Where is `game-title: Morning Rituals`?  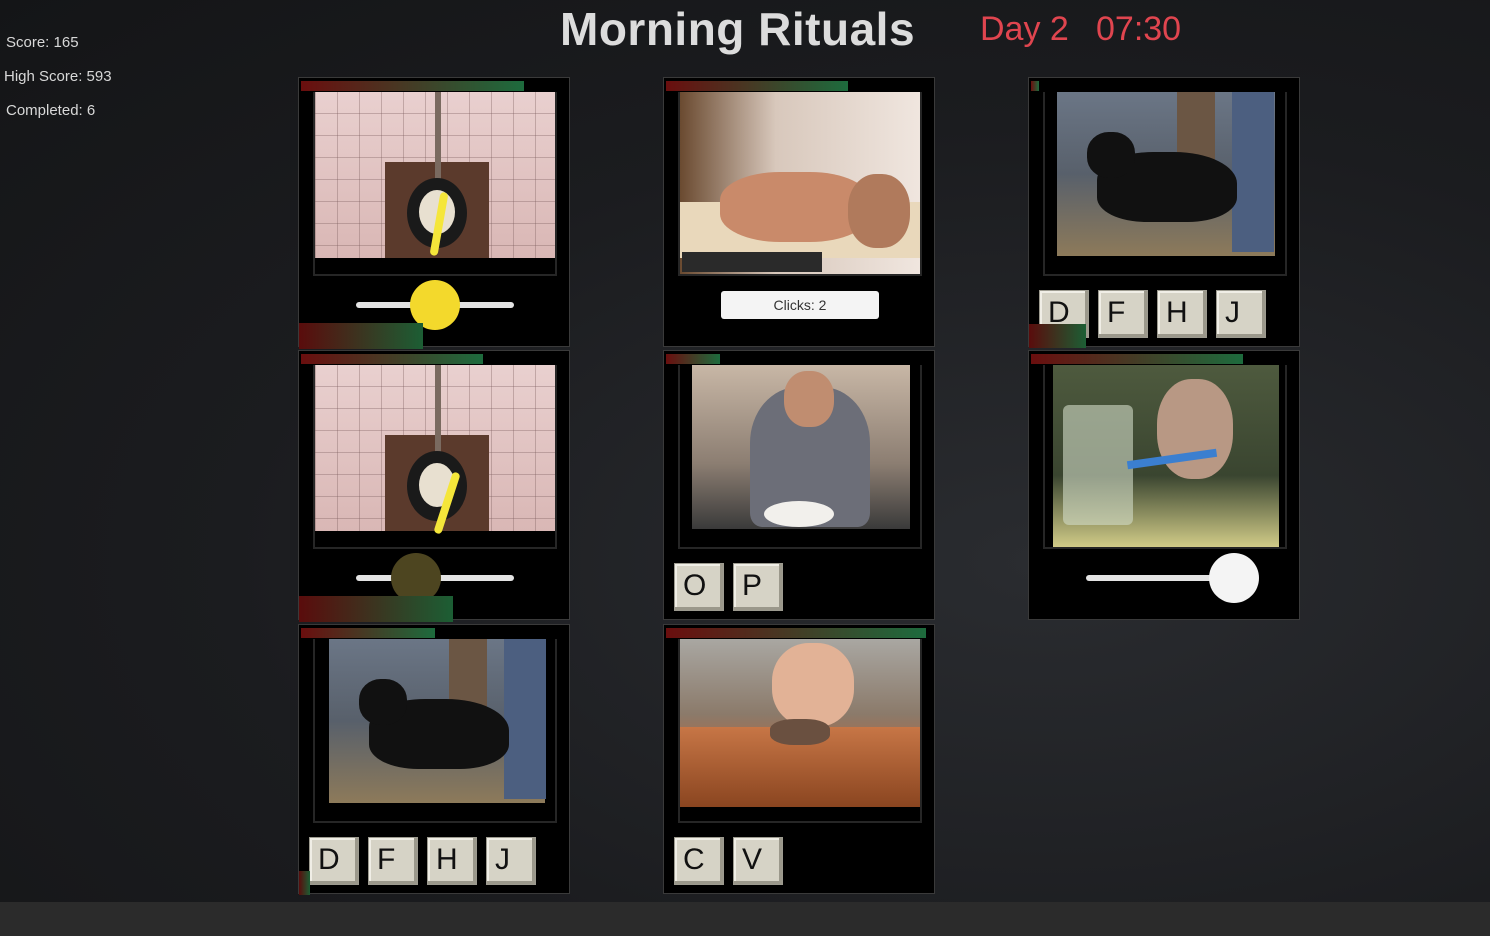 game-title: Morning Rituals is located at coordinates (738, 29).